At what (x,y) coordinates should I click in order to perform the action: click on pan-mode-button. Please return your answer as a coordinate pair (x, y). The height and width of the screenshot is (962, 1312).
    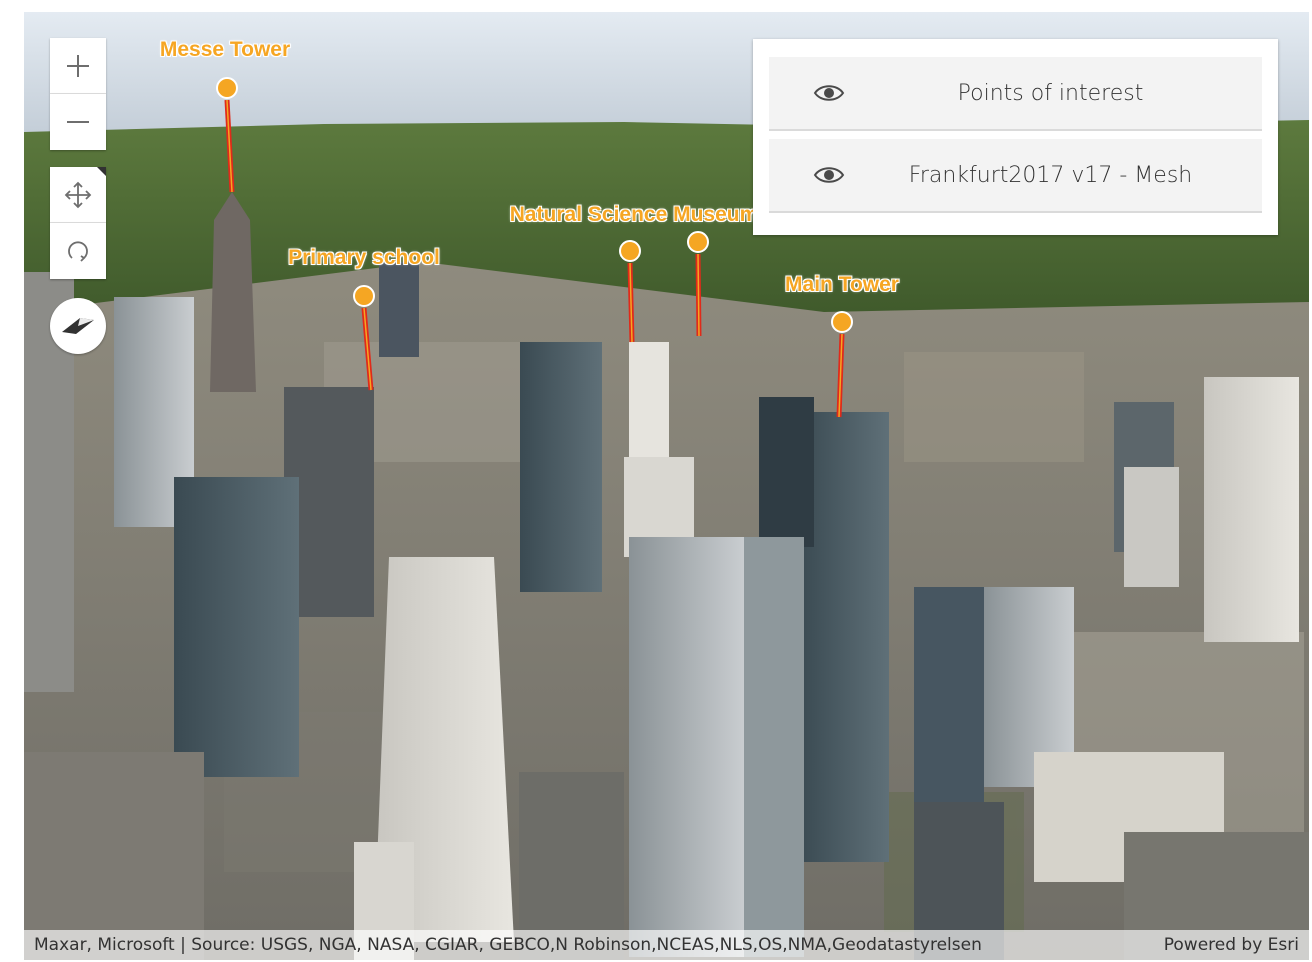
    Looking at the image, I should click on (78, 195).